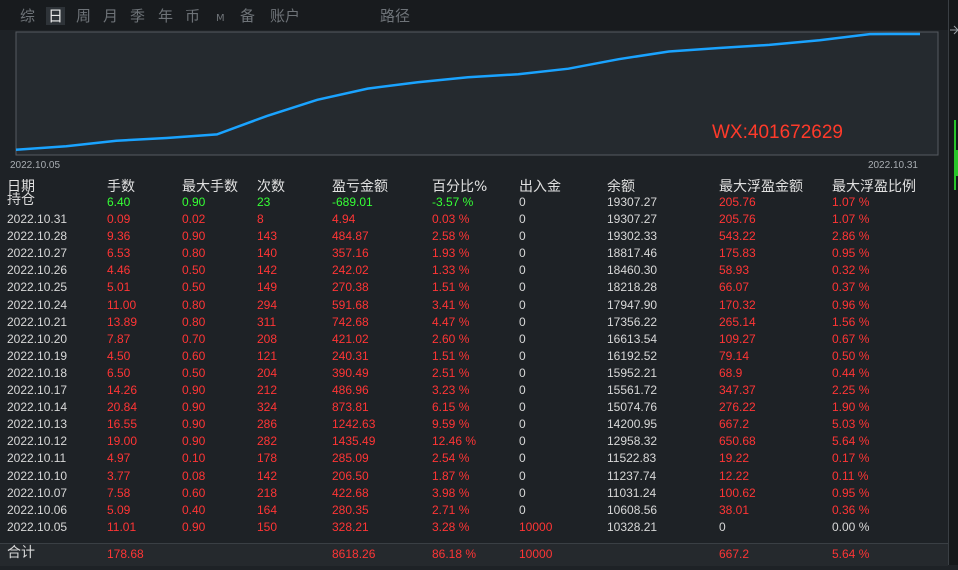  Describe the element at coordinates (734, 475) in the screenshot. I see `row-max-float: 12.22` at that location.